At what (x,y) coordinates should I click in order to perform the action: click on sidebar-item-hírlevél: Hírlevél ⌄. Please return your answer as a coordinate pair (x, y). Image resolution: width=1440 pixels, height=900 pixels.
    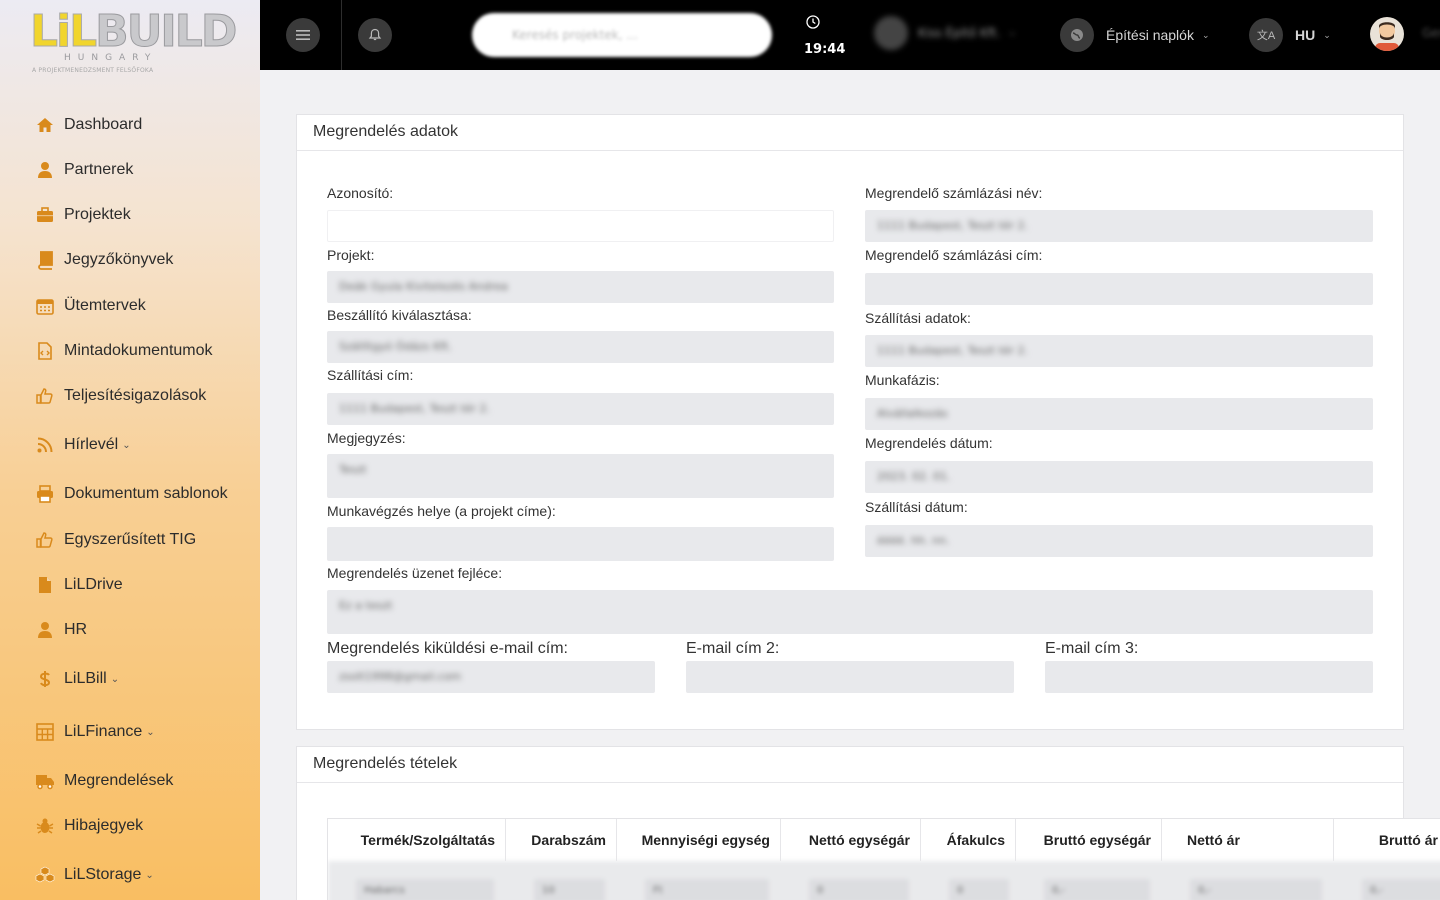
    Looking at the image, I should click on (82, 445).